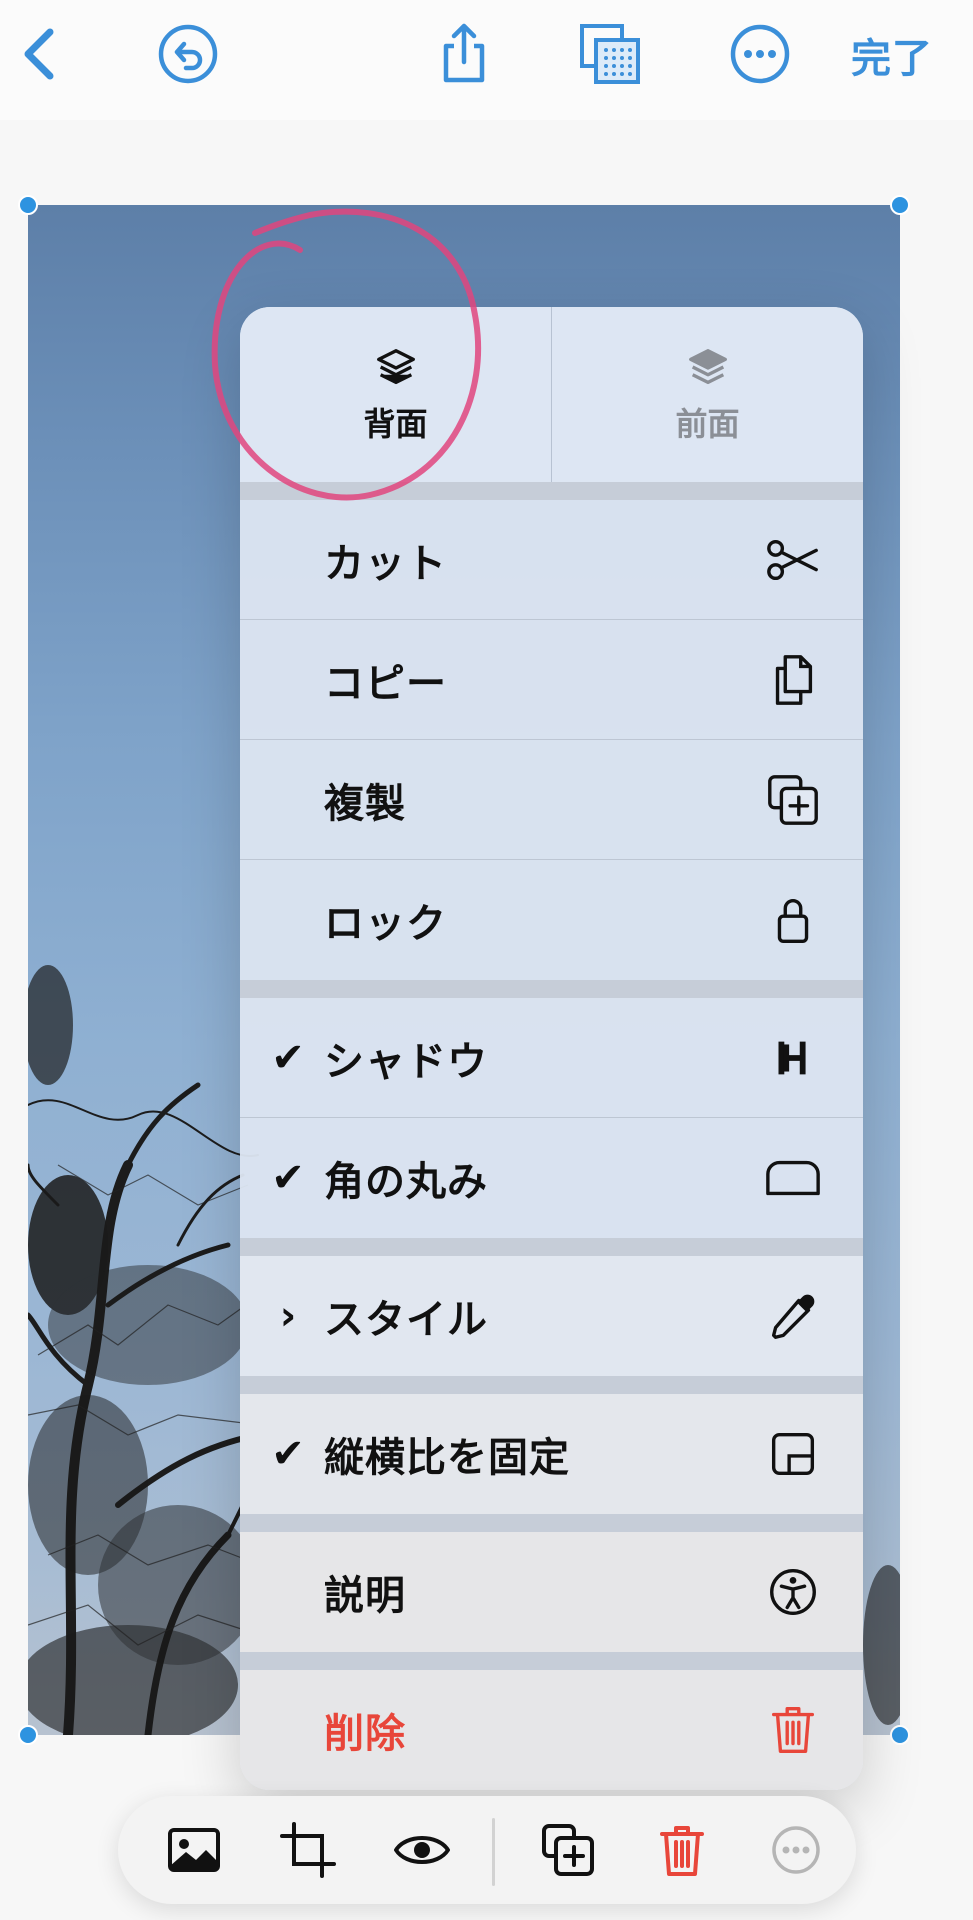 Image resolution: width=973 pixels, height=1920 pixels. What do you see at coordinates (793, 1592) in the screenshot?
I see `accessibility-icon` at bounding box center [793, 1592].